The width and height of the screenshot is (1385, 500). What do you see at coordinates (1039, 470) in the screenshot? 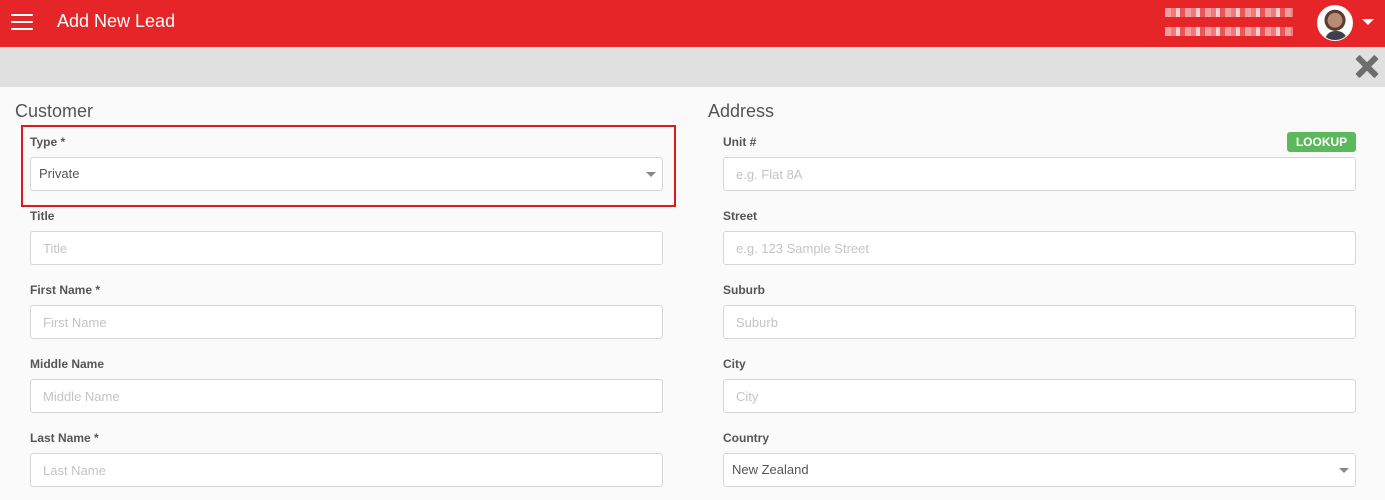
I see `country-select: New Zealand` at bounding box center [1039, 470].